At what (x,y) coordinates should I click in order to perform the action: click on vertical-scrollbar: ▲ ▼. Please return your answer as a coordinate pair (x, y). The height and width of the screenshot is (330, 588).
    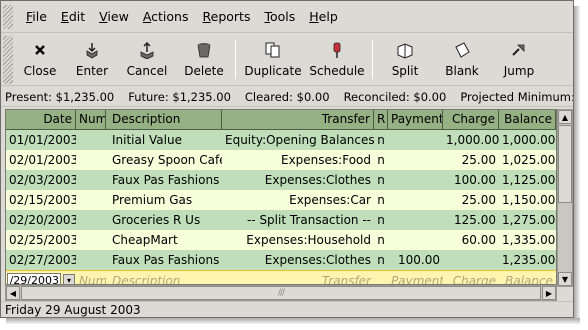
    Looking at the image, I should click on (565, 198).